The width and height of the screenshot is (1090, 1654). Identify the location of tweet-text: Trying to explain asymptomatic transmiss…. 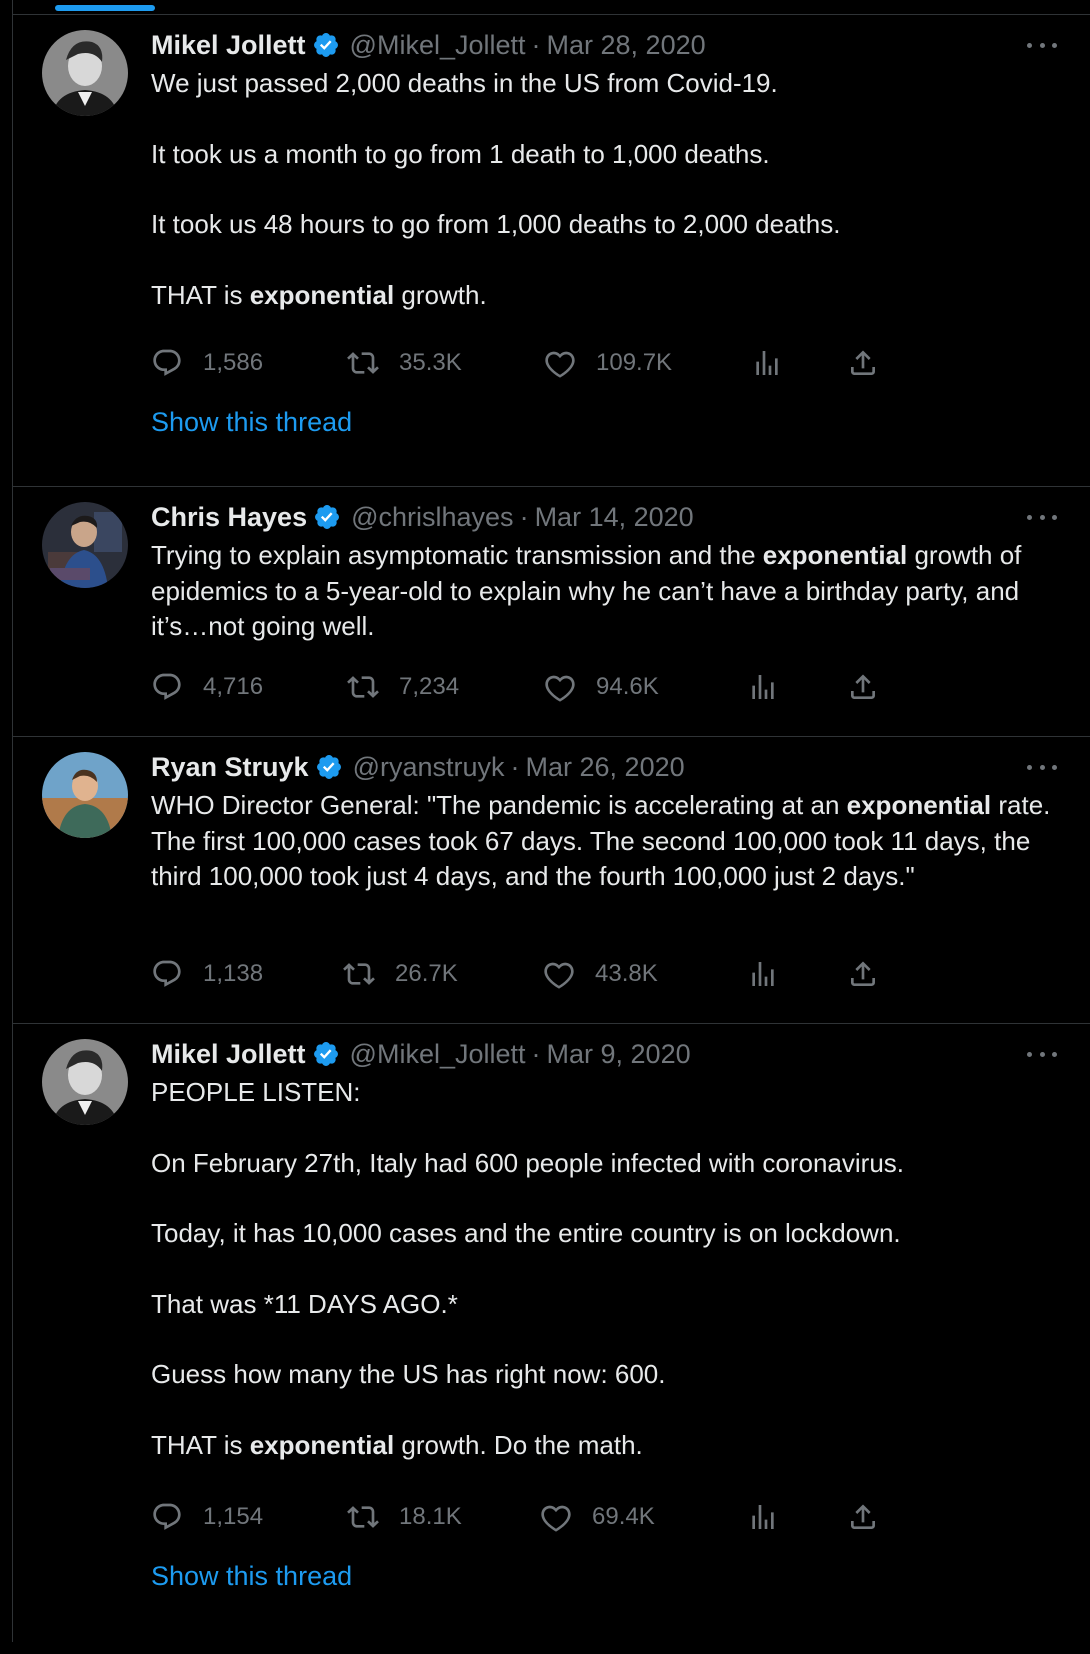
(586, 590).